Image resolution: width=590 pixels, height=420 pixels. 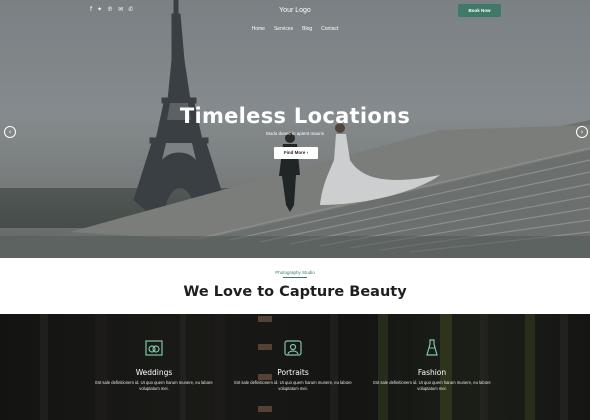 What do you see at coordinates (479, 10) in the screenshot?
I see `book-now-button: Book Now` at bounding box center [479, 10].